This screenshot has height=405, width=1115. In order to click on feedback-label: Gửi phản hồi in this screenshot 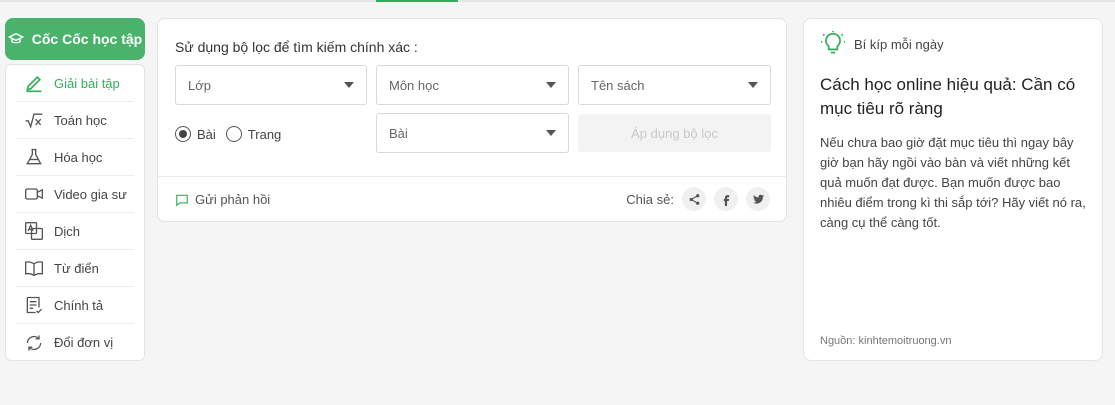, I will do `click(233, 199)`.